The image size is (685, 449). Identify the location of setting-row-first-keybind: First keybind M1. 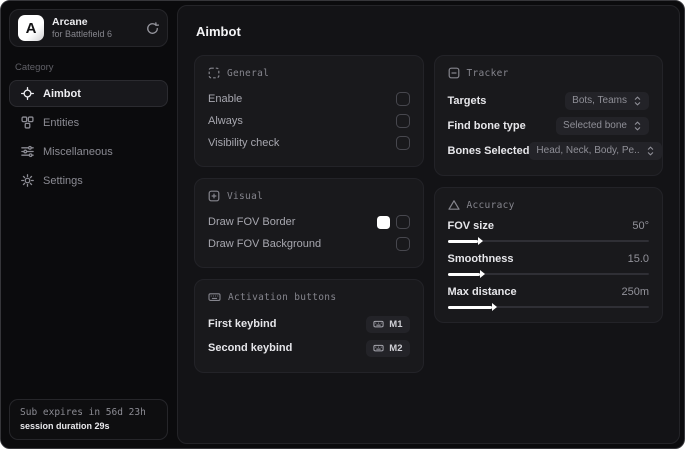
(309, 324).